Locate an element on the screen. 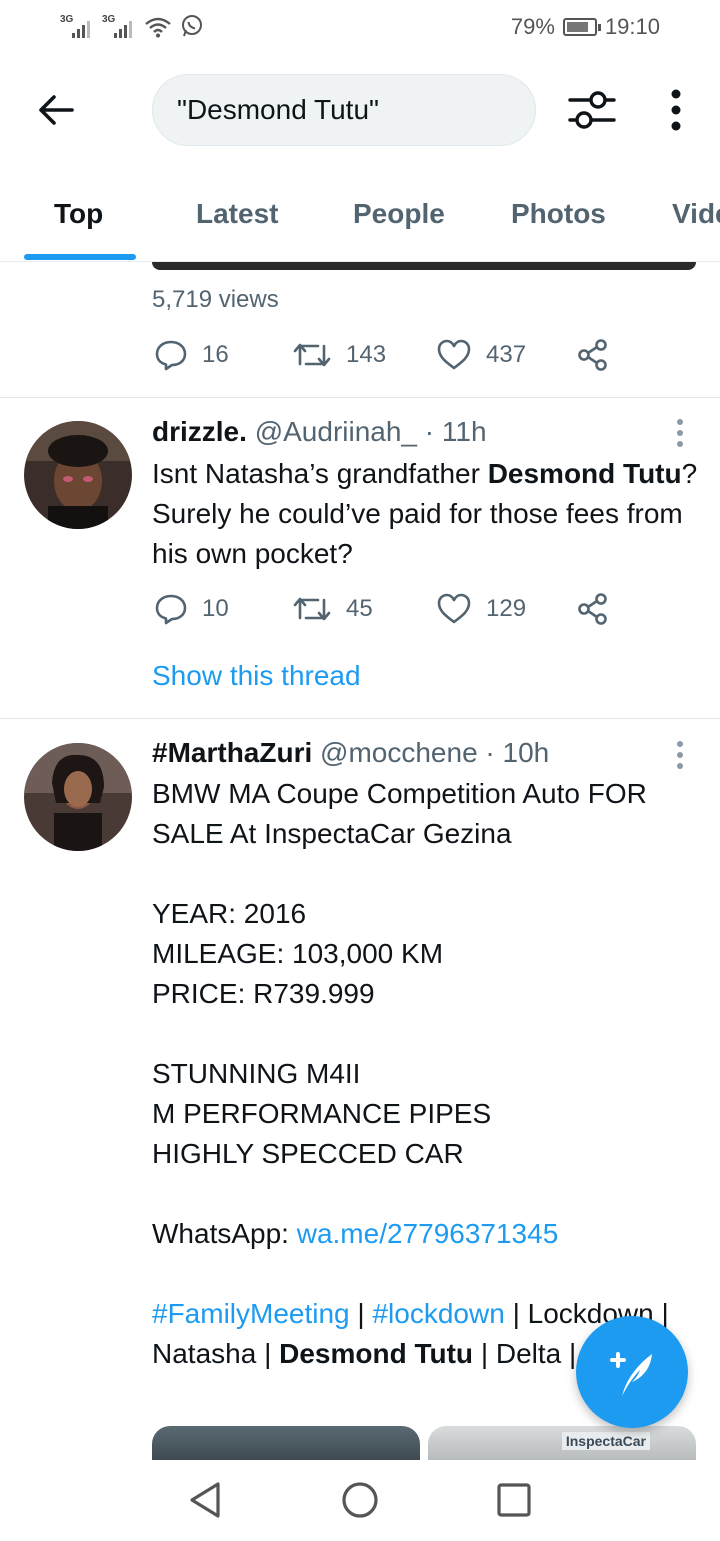  status-bar: 3G 3G 79% 19:10 is located at coordinates (360, 28).